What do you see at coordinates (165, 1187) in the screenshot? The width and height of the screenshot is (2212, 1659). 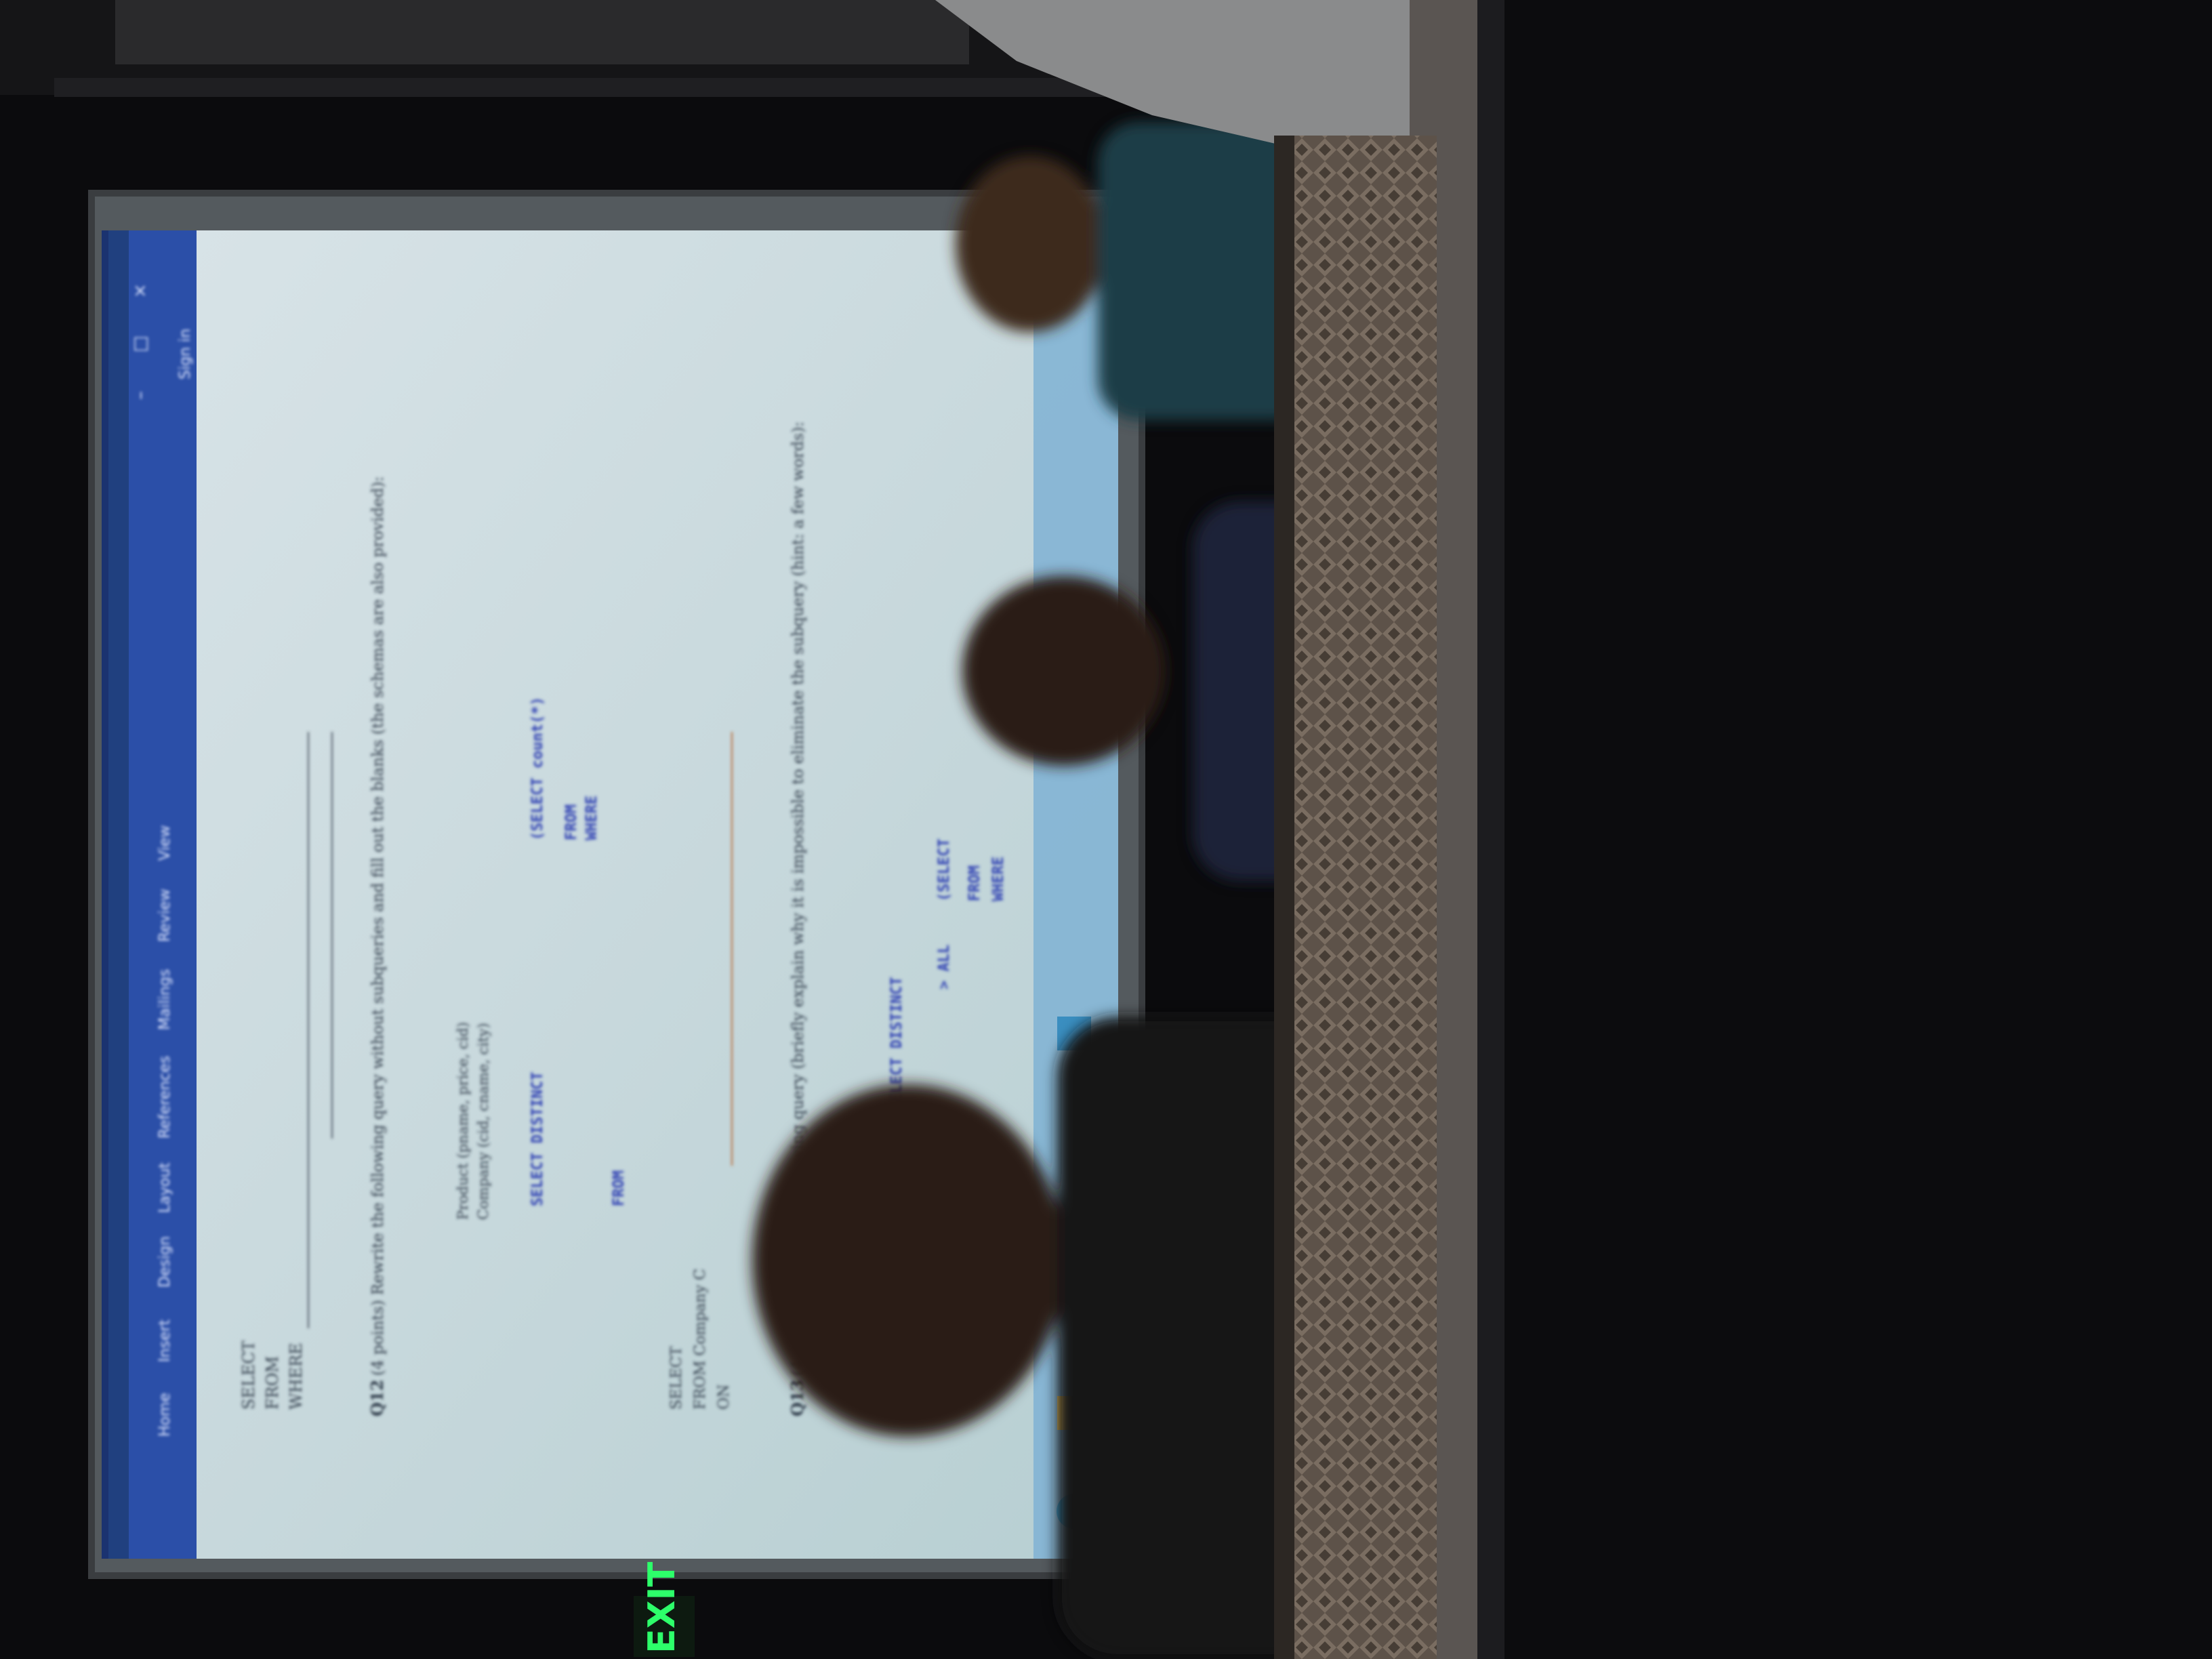 I see `ribbon-tab-layout: Layout` at bounding box center [165, 1187].